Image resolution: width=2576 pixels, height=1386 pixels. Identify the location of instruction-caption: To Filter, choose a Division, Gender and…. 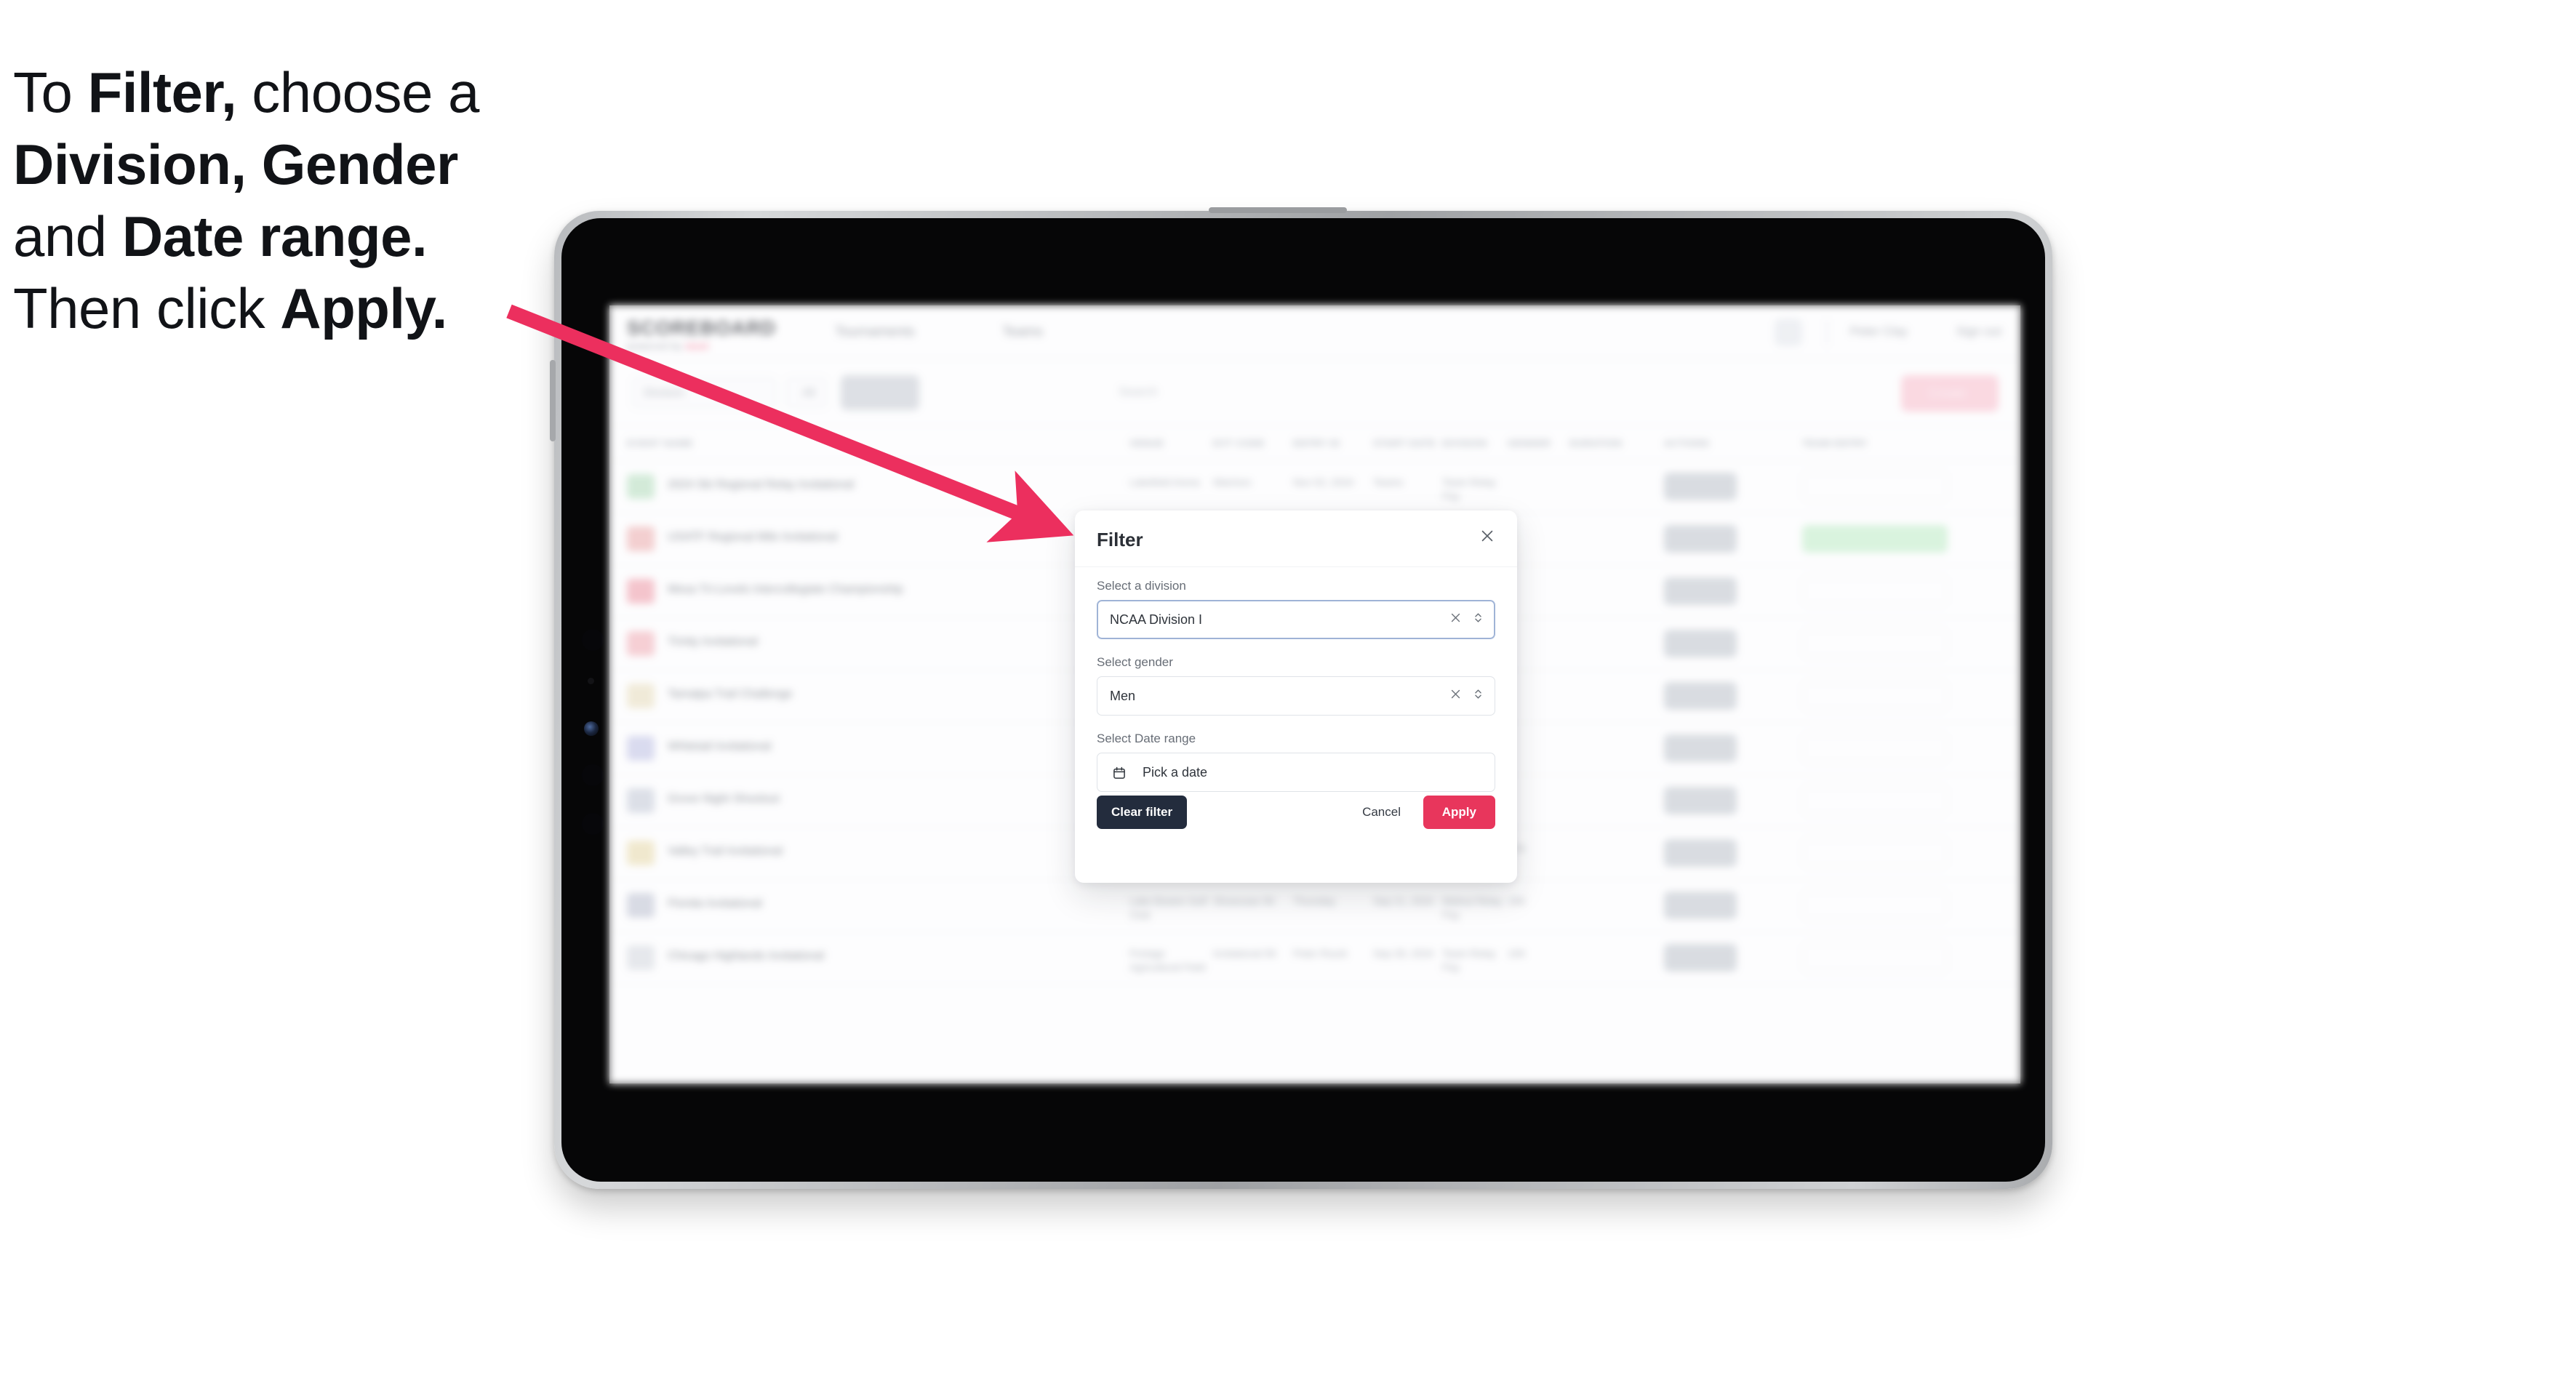
(289, 201).